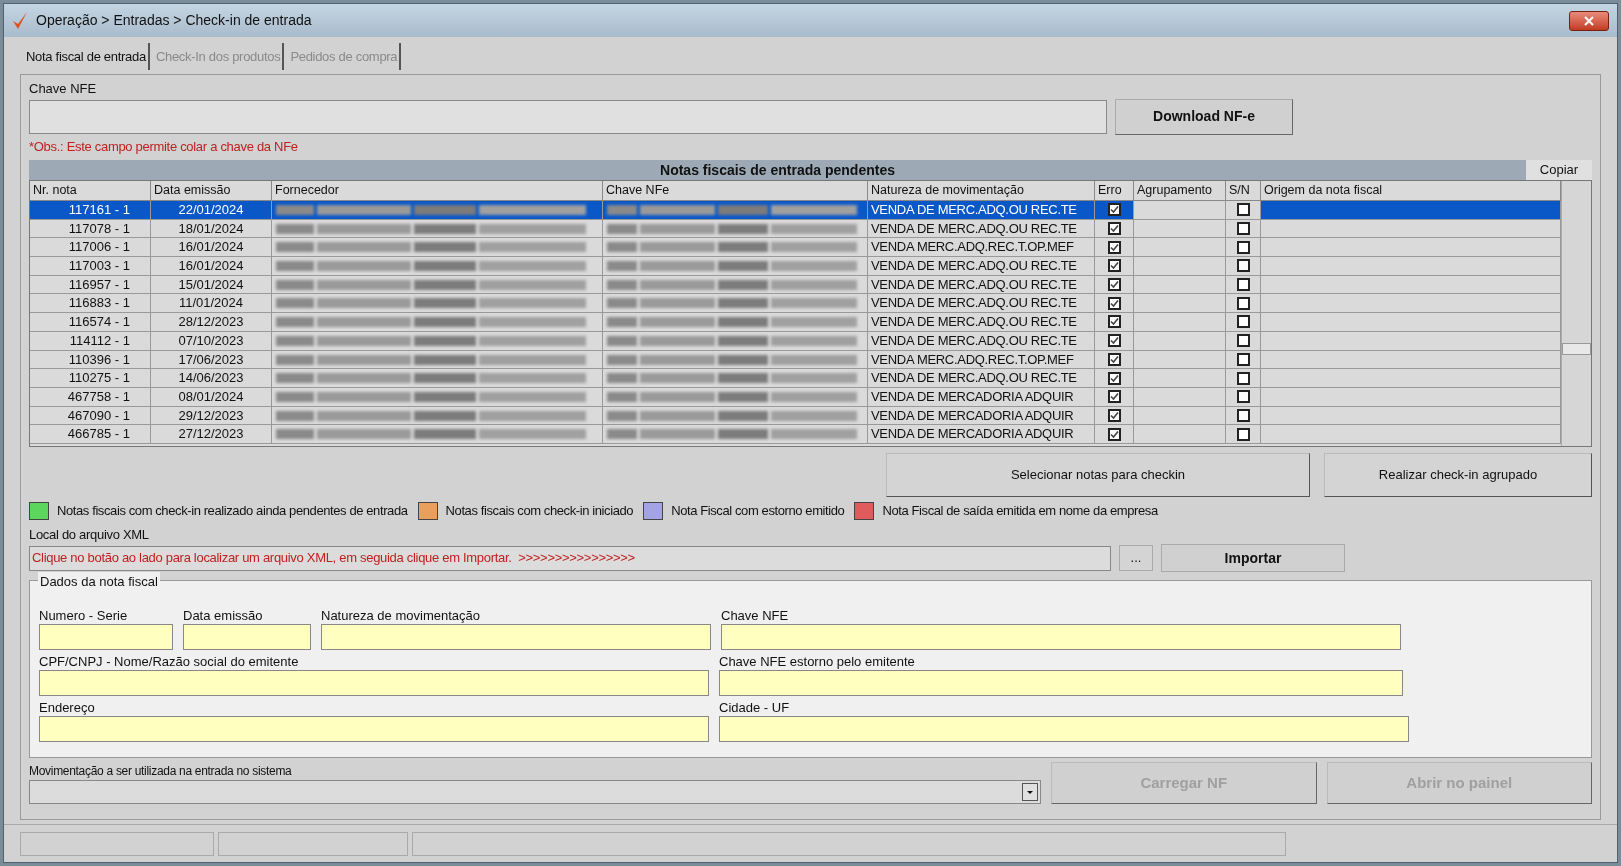 The width and height of the screenshot is (1621, 866). I want to click on copy-button: Copiar, so click(1559, 170).